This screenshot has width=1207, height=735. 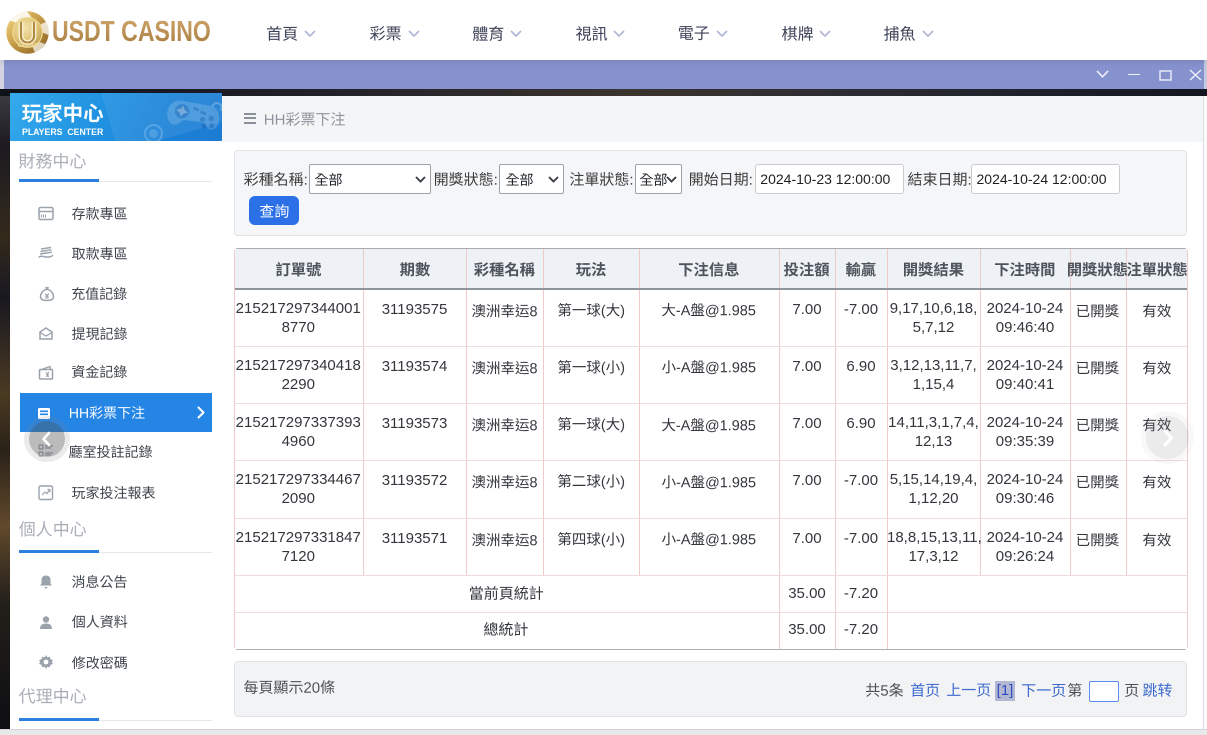 What do you see at coordinates (28, 46) in the screenshot?
I see `svg-text: CASINO` at bounding box center [28, 46].